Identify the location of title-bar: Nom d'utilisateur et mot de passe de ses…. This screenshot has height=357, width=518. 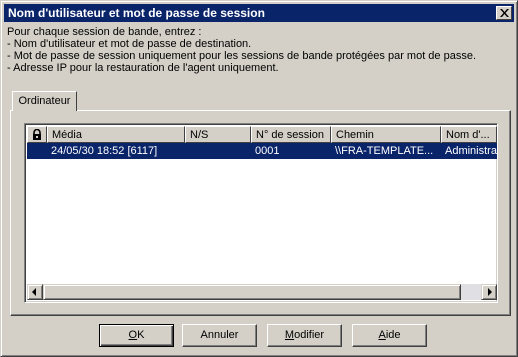
(259, 13).